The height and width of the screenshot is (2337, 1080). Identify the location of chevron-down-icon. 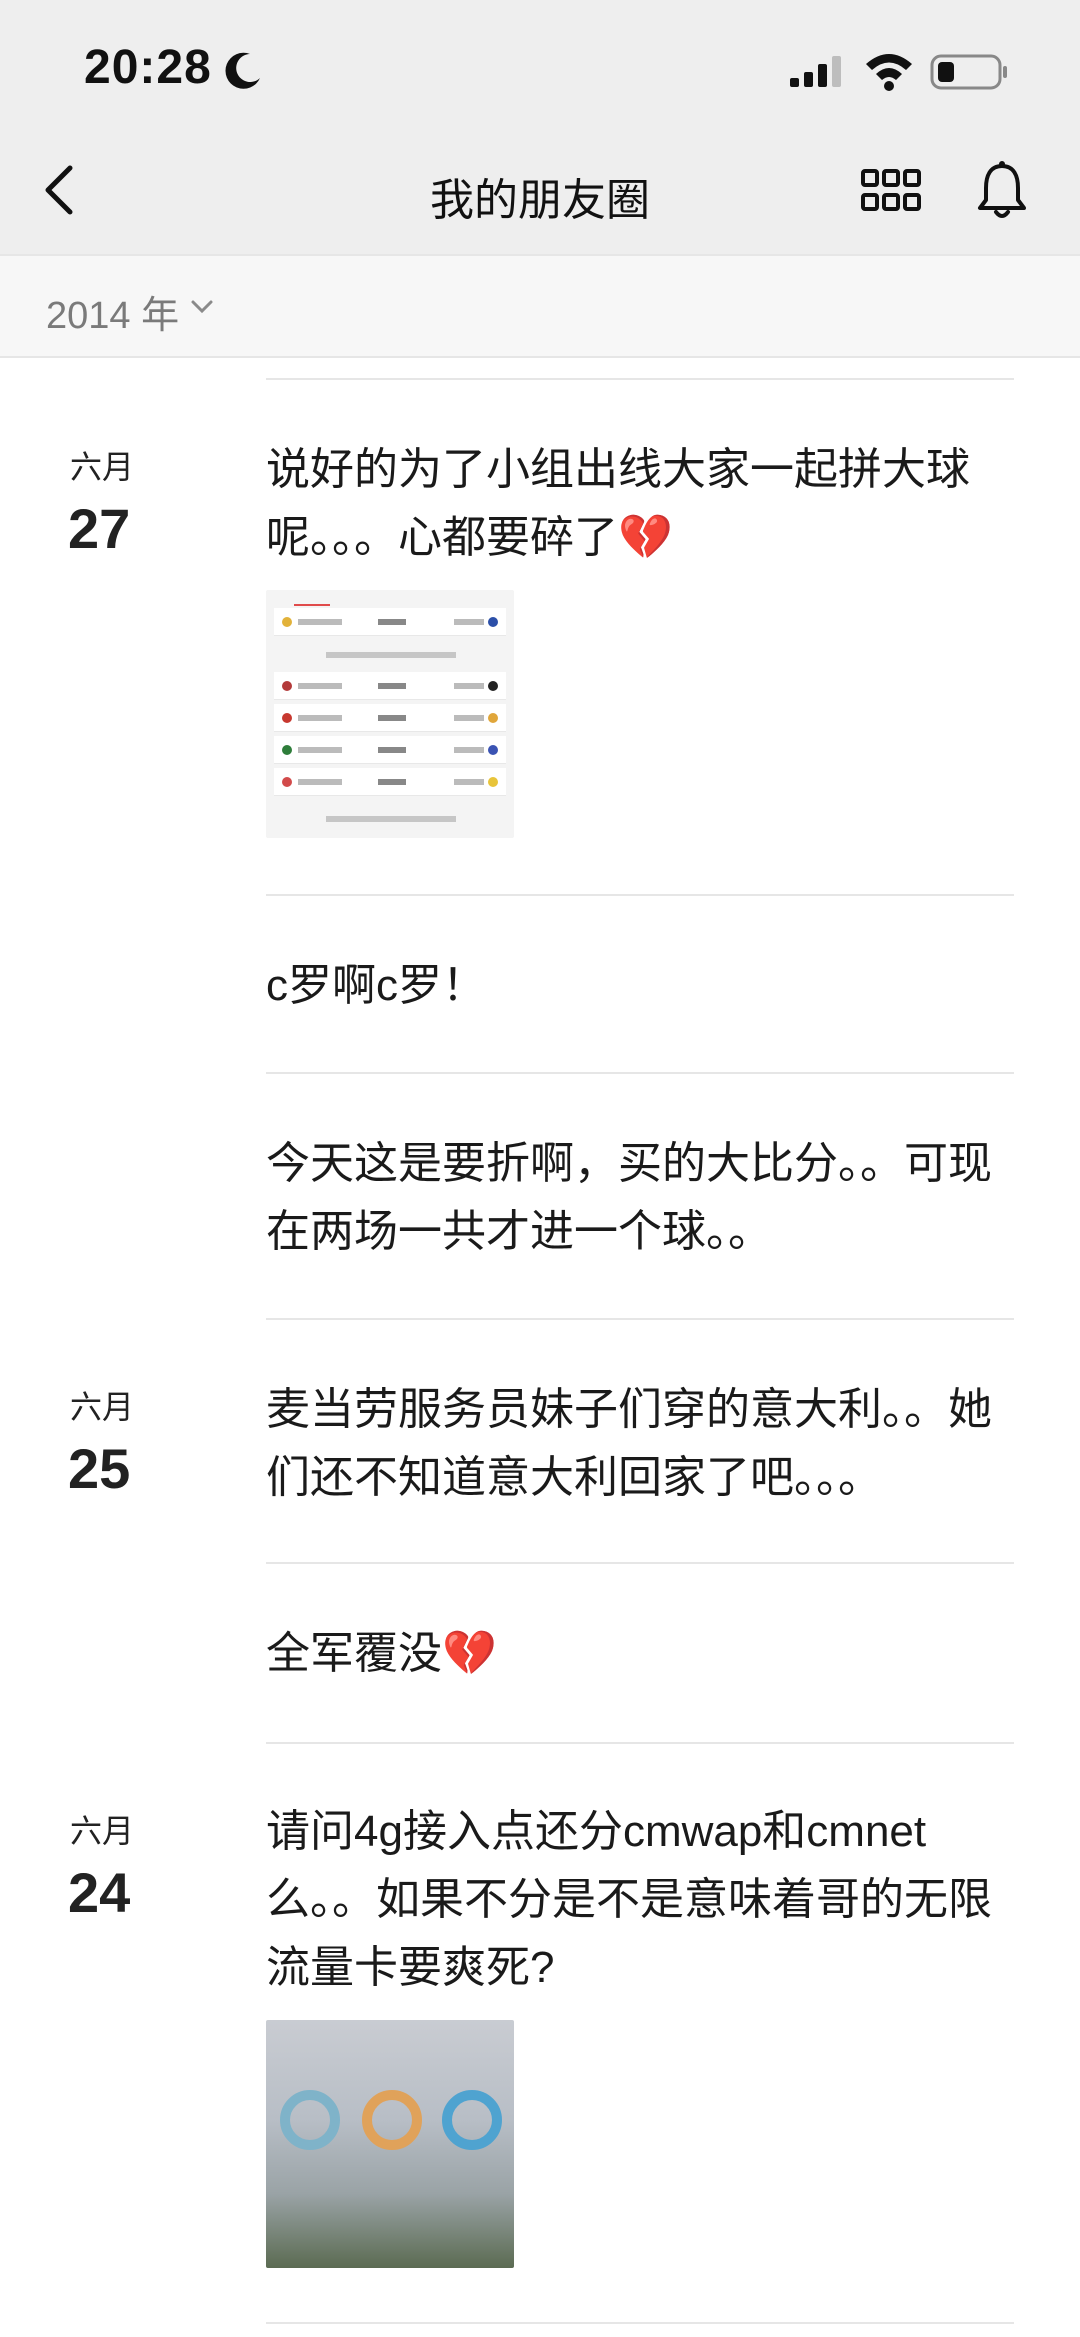
(202, 307).